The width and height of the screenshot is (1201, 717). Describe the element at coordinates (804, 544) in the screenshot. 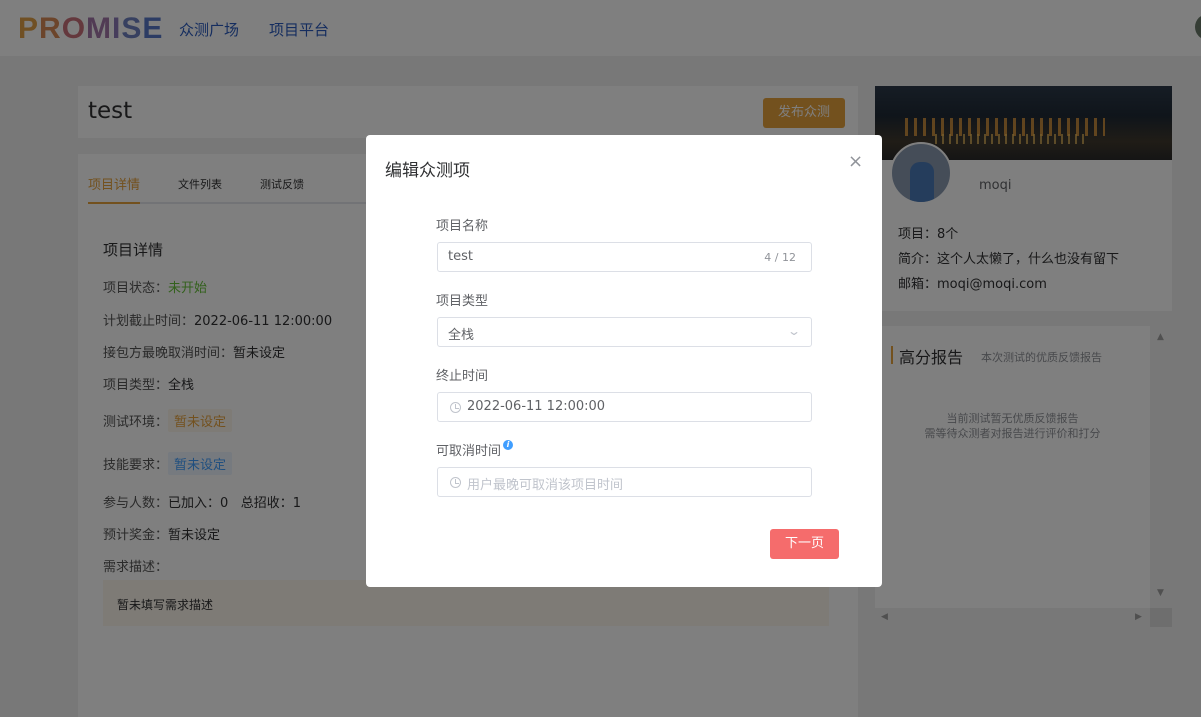

I see `next-page-button: 下一页` at that location.